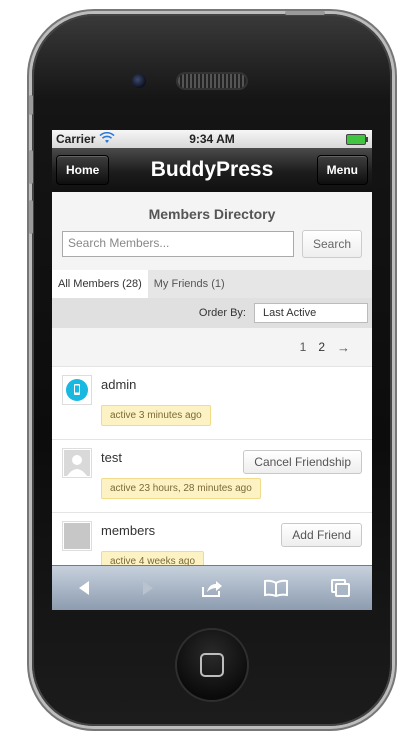  Describe the element at coordinates (302, 462) in the screenshot. I see `cancel-friendship-button: Cancel Friendship` at that location.